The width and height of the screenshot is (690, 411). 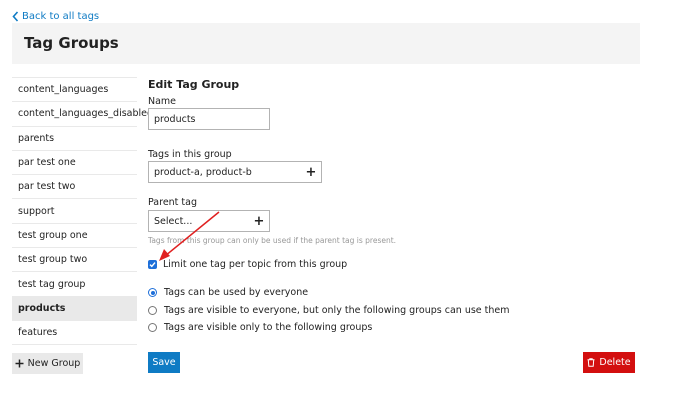 I want to click on sidebar-item-label: test group one, so click(x=53, y=235).